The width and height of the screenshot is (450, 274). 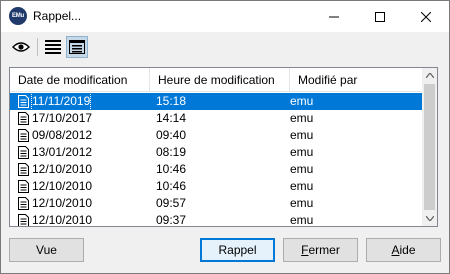 I want to click on cell-date: 13/01/2012, so click(x=62, y=152).